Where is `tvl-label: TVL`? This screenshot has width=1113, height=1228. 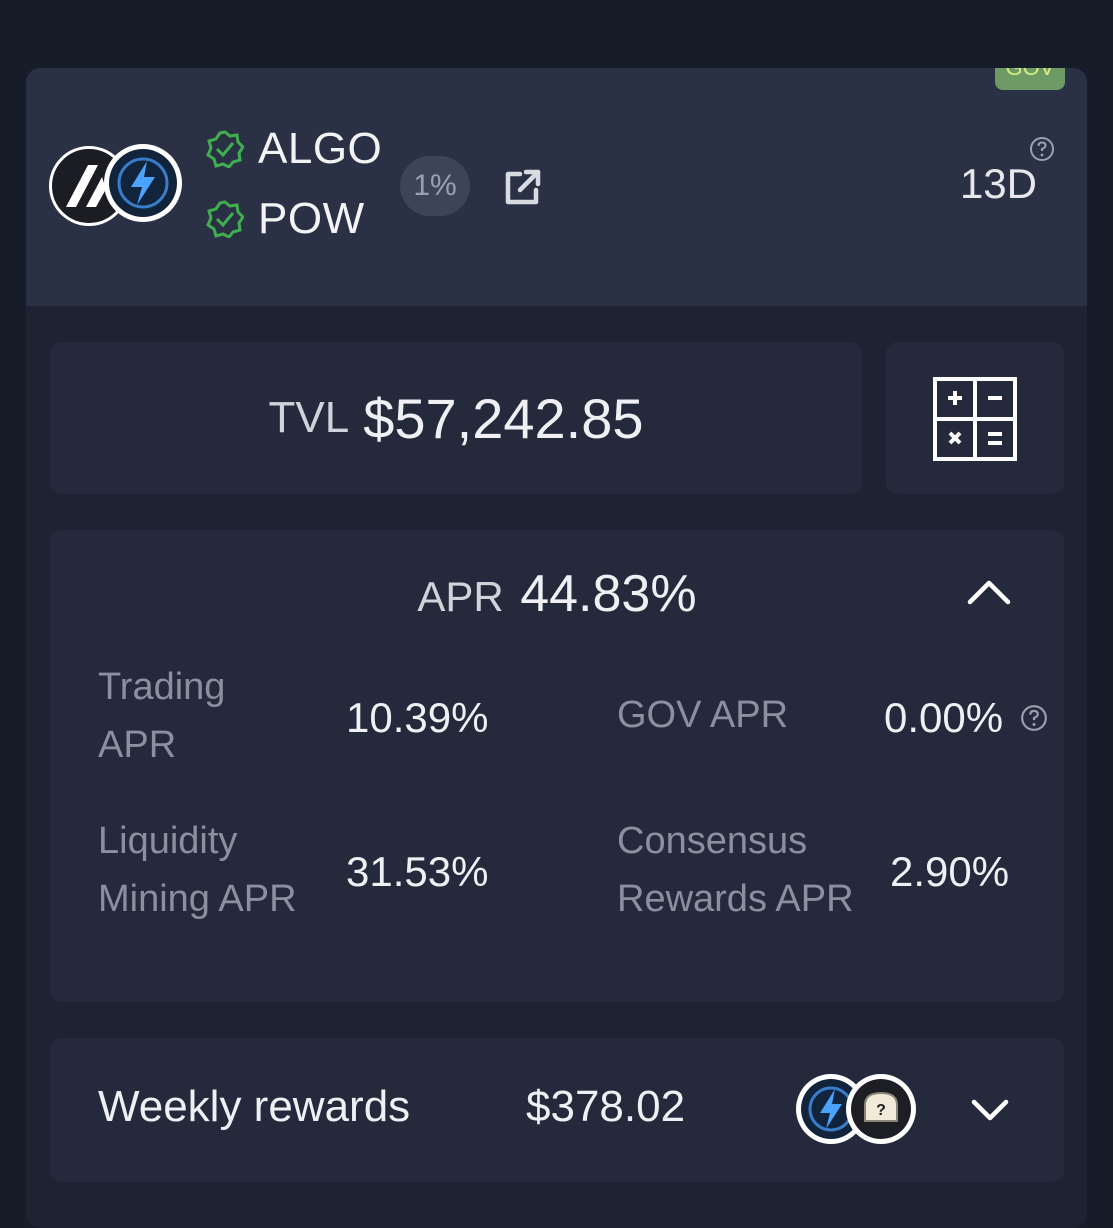
tvl-label: TVL is located at coordinates (309, 417).